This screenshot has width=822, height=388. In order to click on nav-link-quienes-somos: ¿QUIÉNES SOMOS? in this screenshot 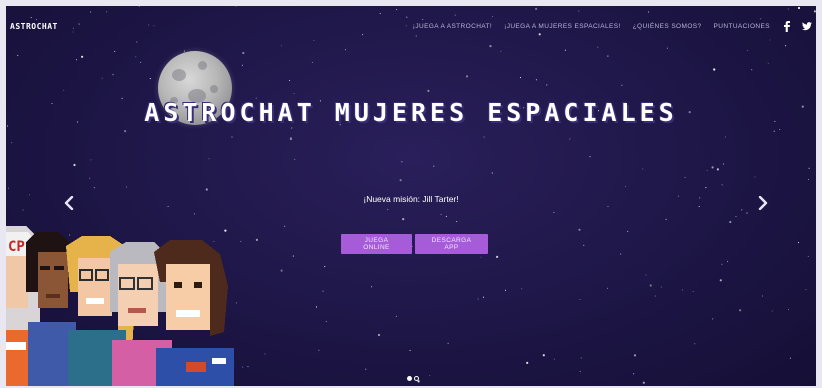, I will do `click(667, 26)`.